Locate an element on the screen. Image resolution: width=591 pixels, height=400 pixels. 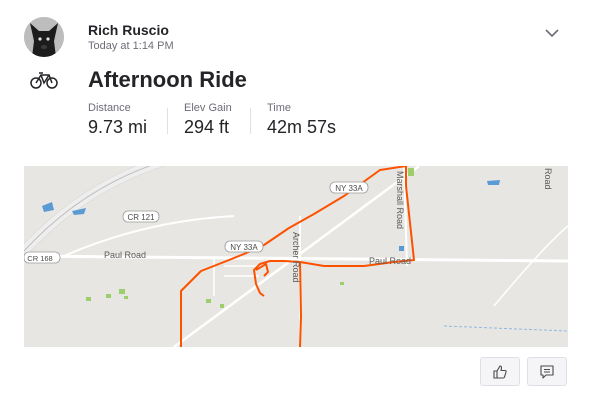
stat-elevation-label: Elev Gain is located at coordinates (208, 108).